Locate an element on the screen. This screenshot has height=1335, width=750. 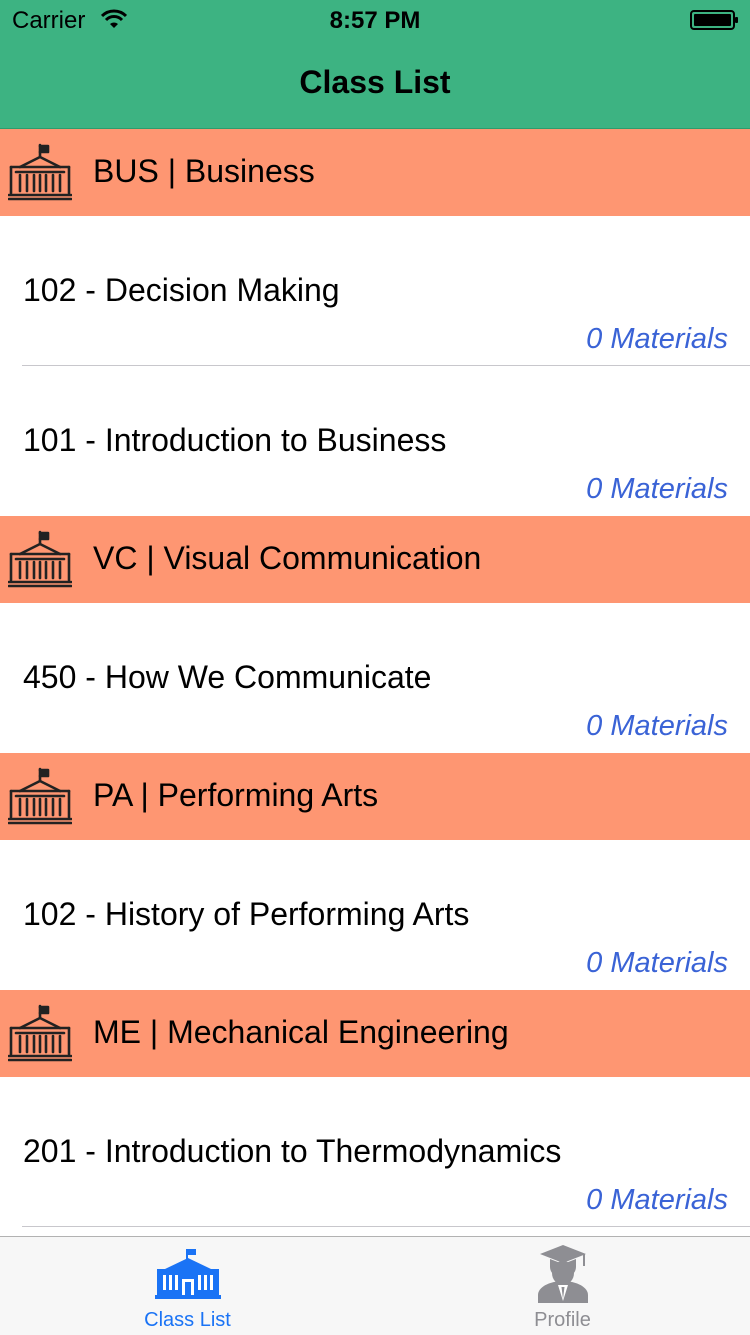
page-title: Class List is located at coordinates (375, 82).